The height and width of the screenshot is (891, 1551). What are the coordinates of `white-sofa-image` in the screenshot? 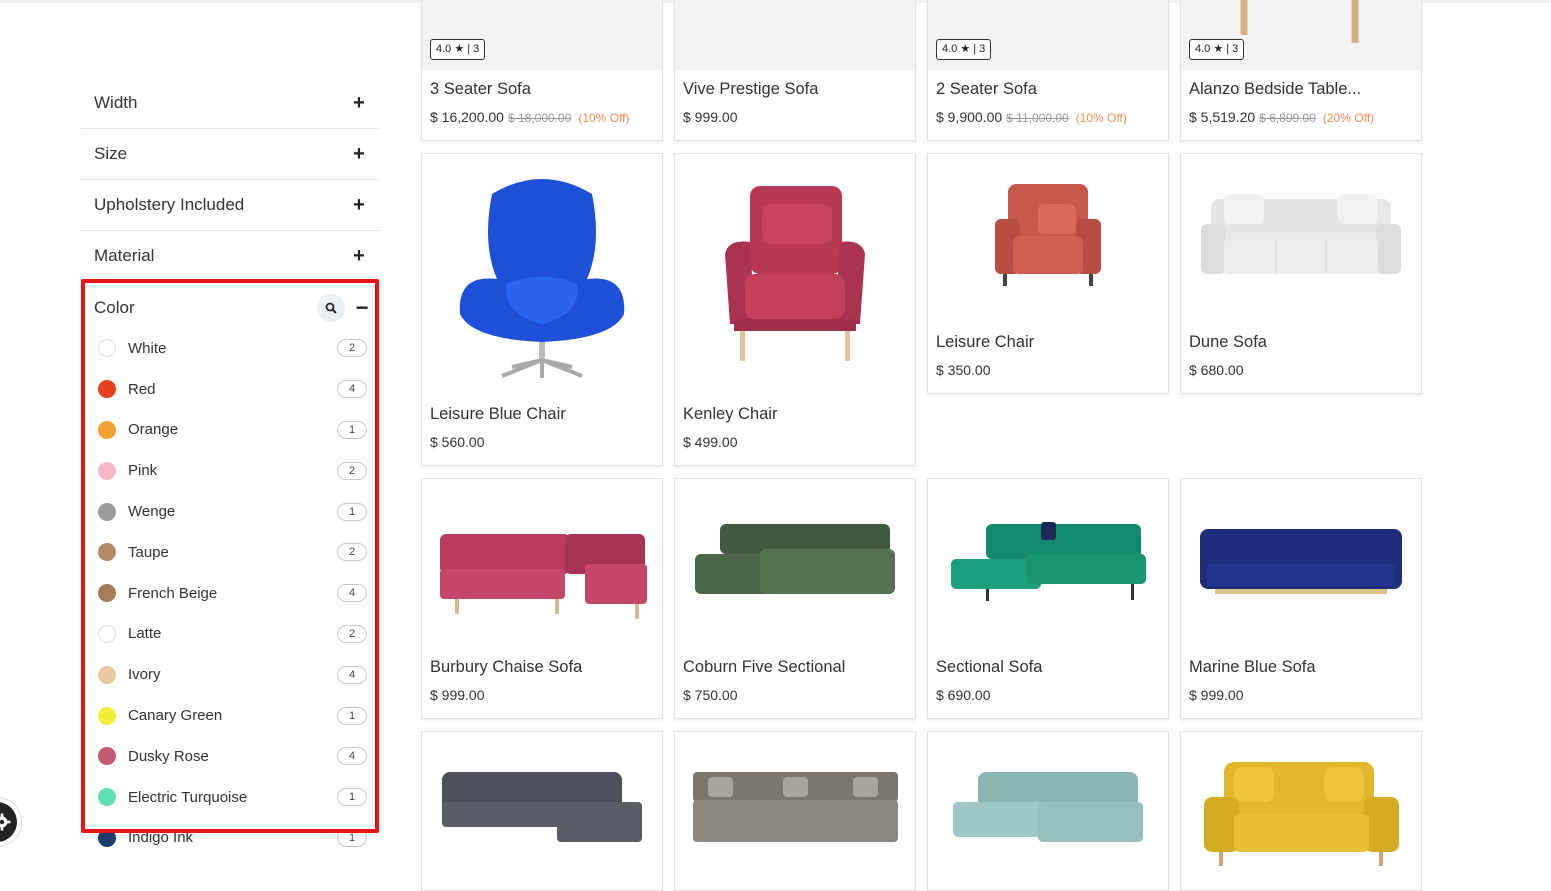 It's located at (1301, 234).